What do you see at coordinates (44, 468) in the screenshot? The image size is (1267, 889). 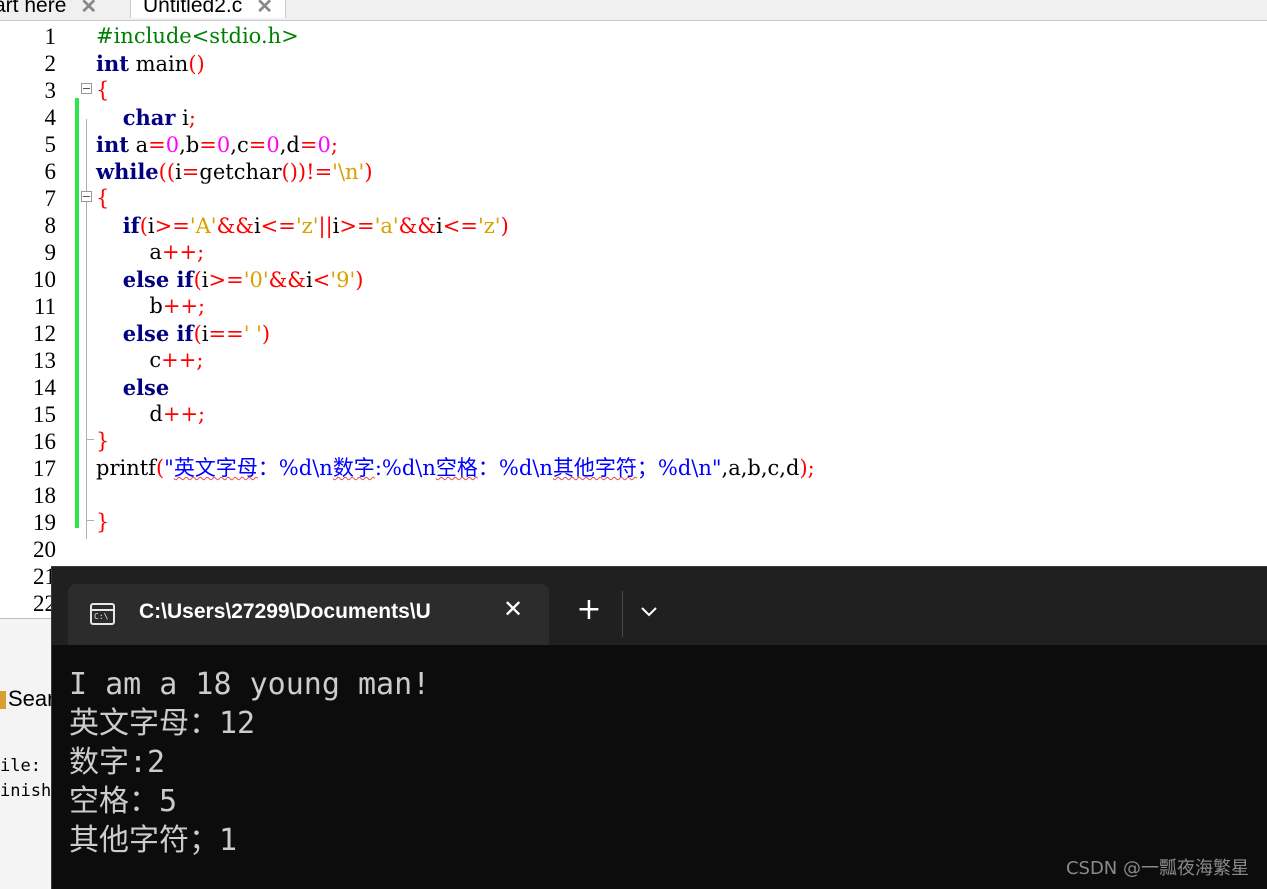 I see `line-number: 17` at bounding box center [44, 468].